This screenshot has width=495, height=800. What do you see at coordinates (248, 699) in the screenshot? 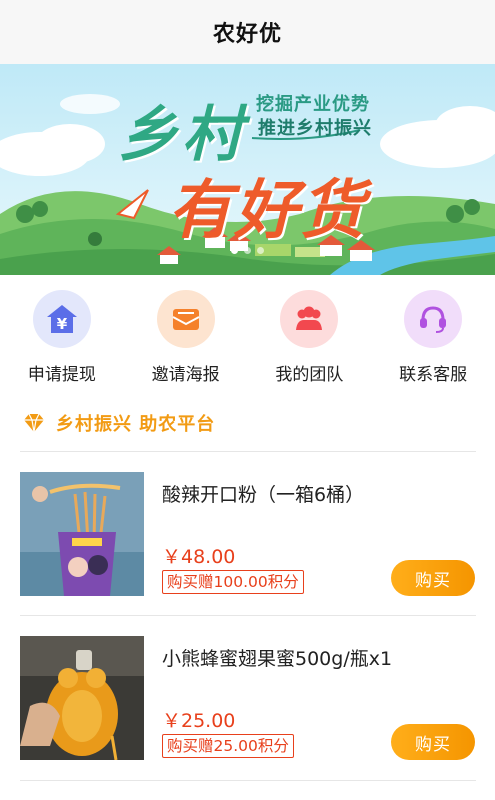
I see `product-card: 小熊蜂蜜翅果蜜500g/瓶x1 ￥25.00 购买赠25.00积分 购买` at bounding box center [248, 699].